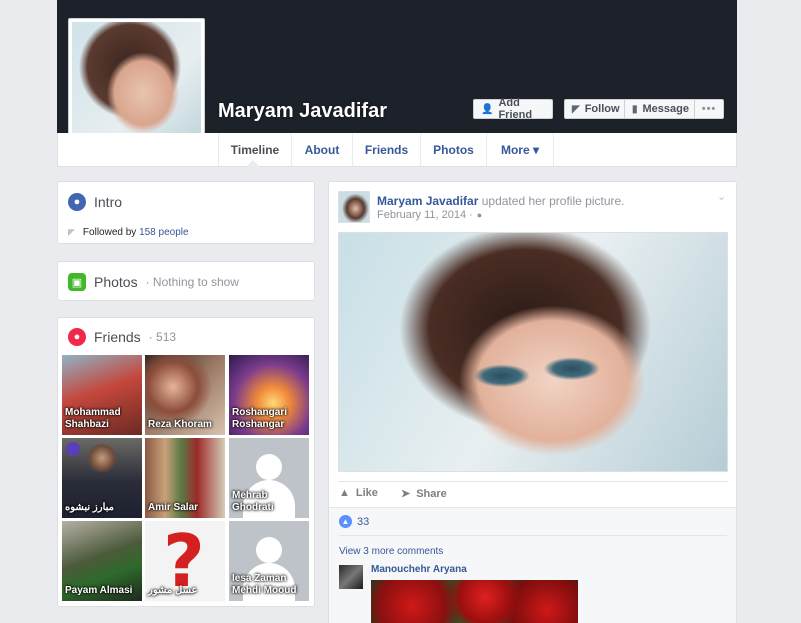  Describe the element at coordinates (269, 502) in the screenshot. I see `friend-name: Mehrab Ghodrati` at that location.